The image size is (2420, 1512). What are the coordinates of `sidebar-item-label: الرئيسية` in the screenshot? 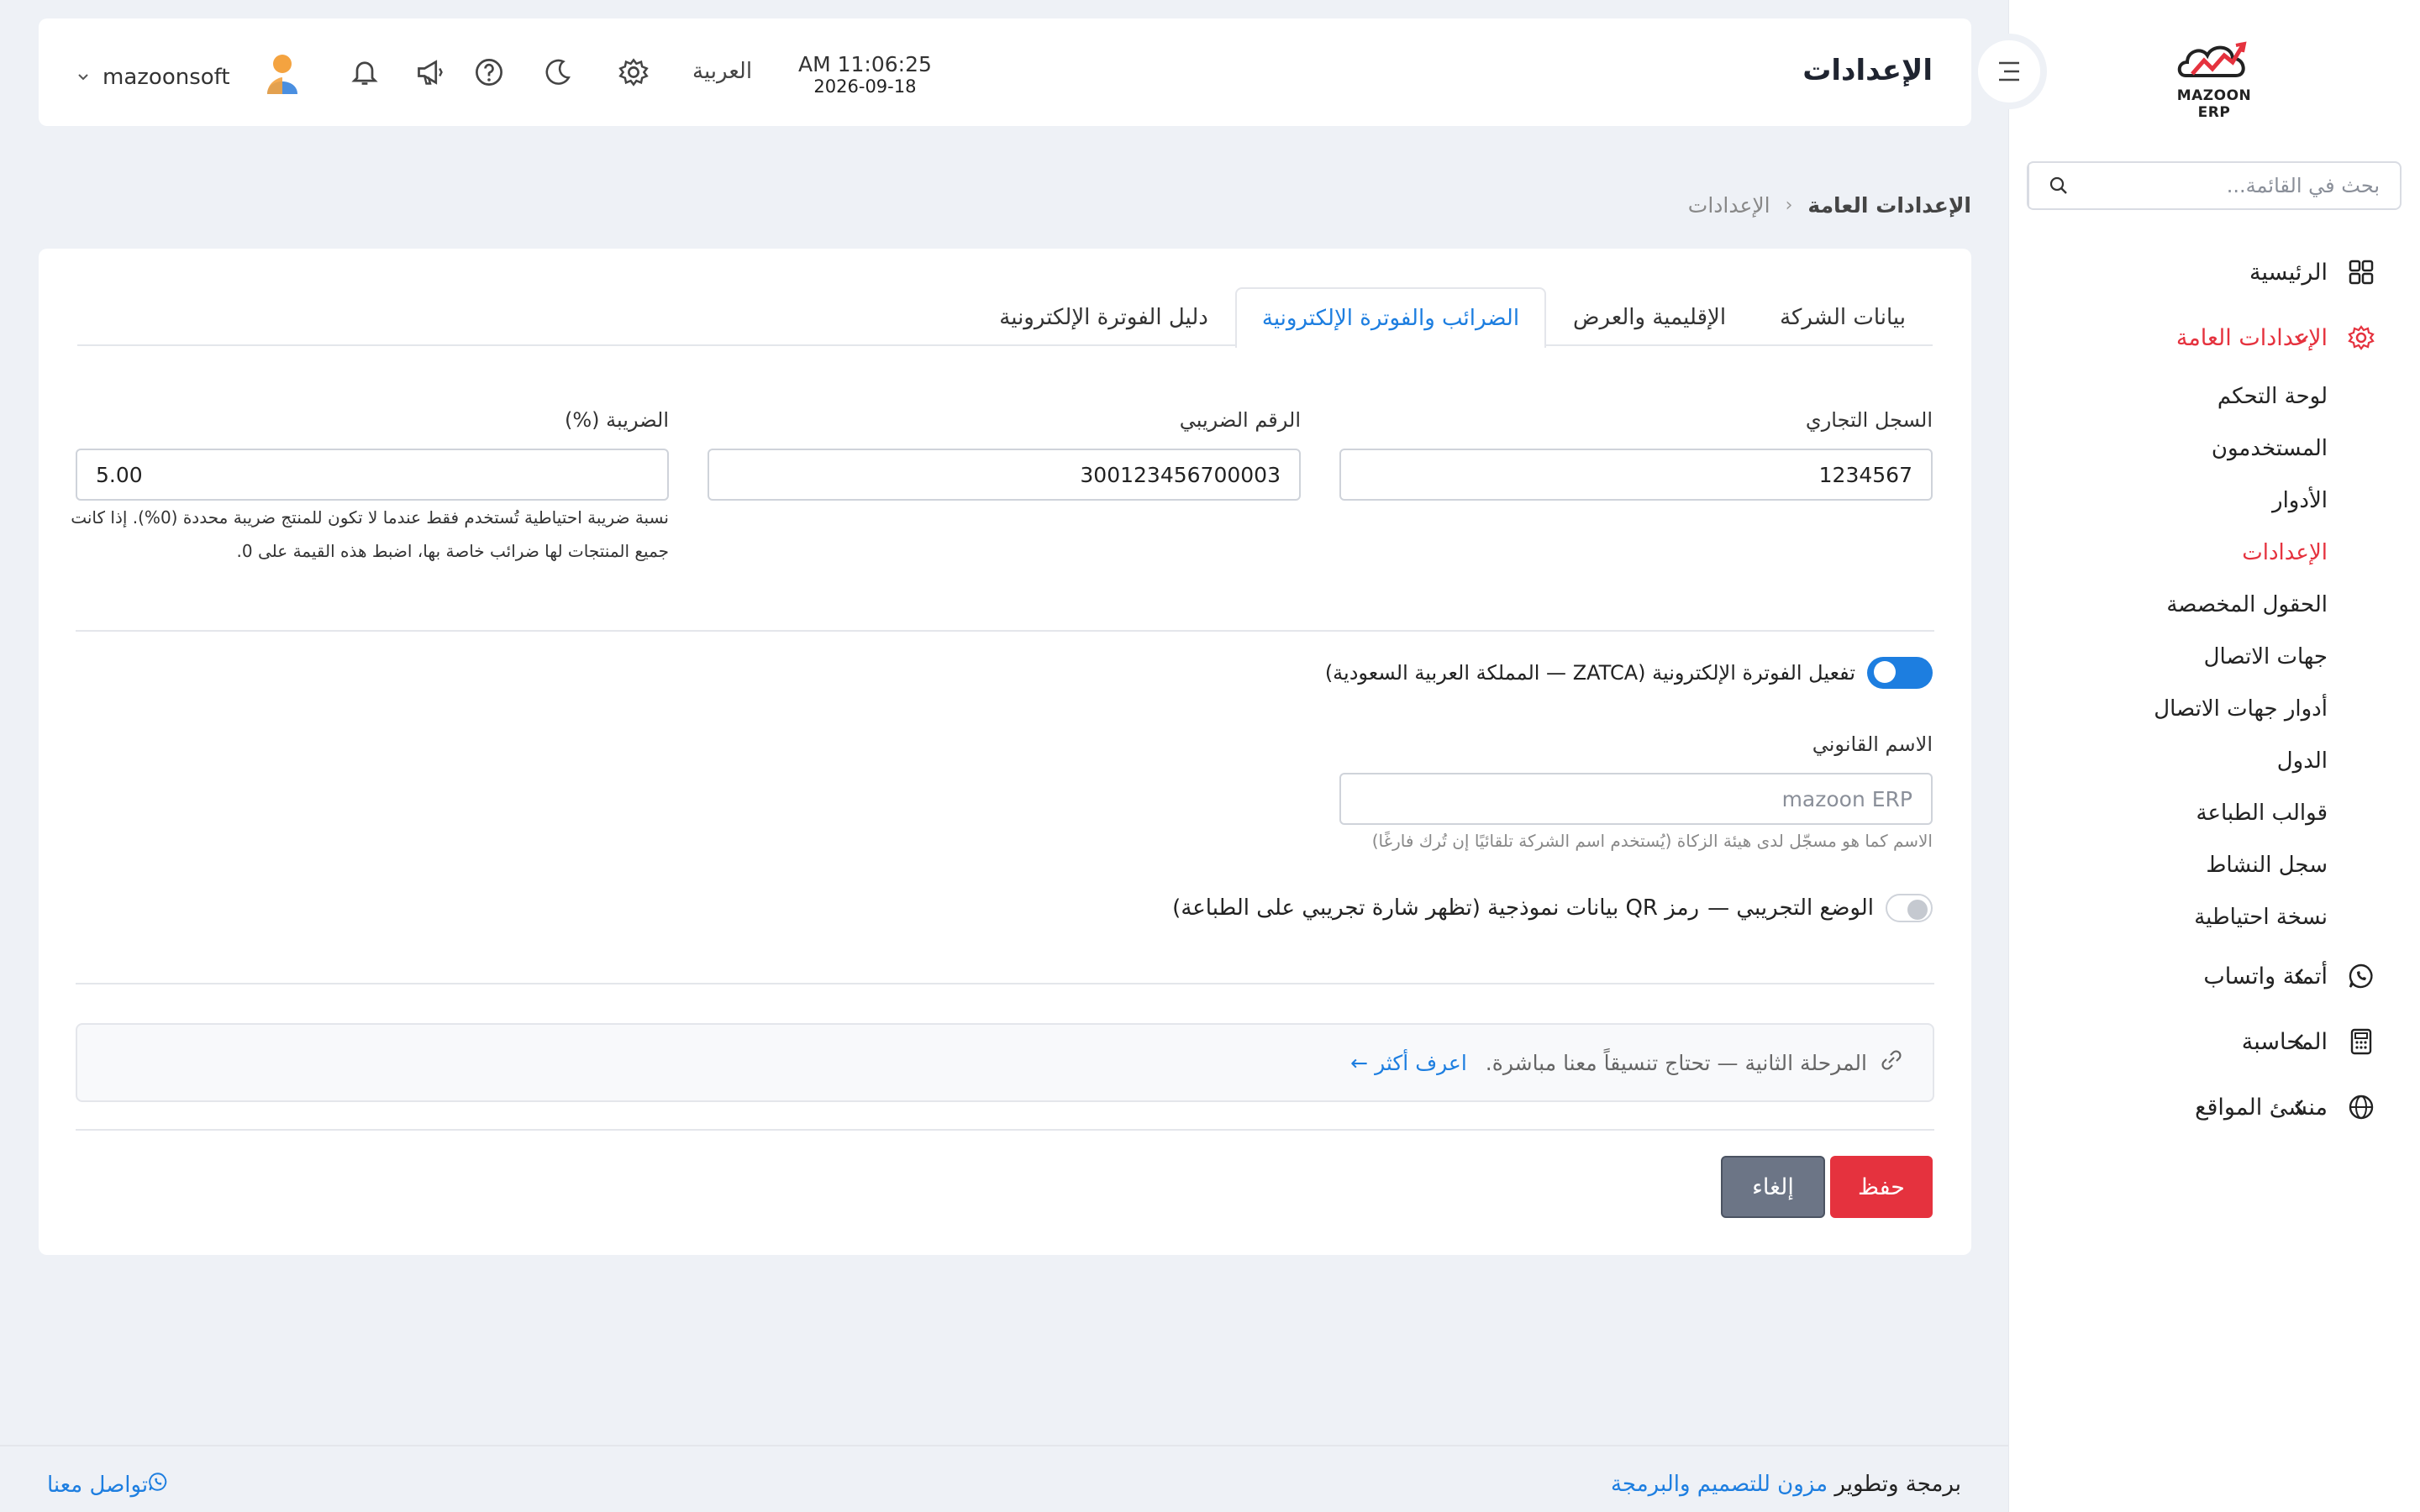 It's located at (2288, 272).